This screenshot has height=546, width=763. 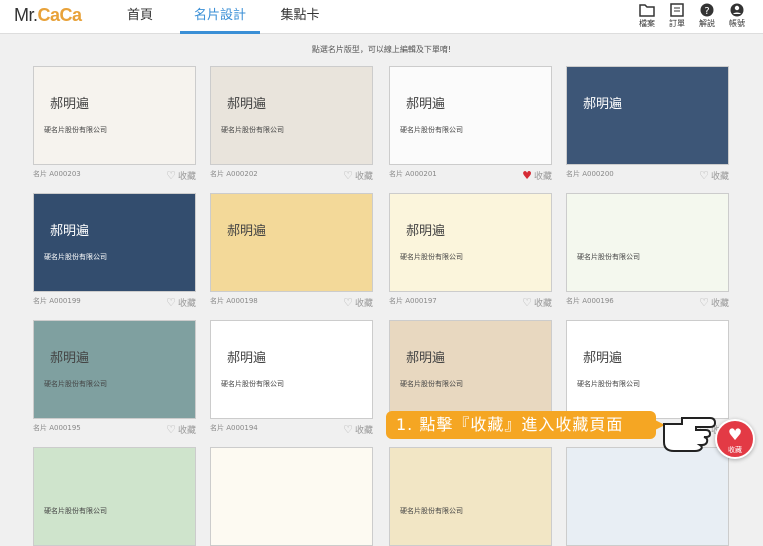 What do you see at coordinates (57, 428) in the screenshot?
I see `card-code: 名片 A000195` at bounding box center [57, 428].